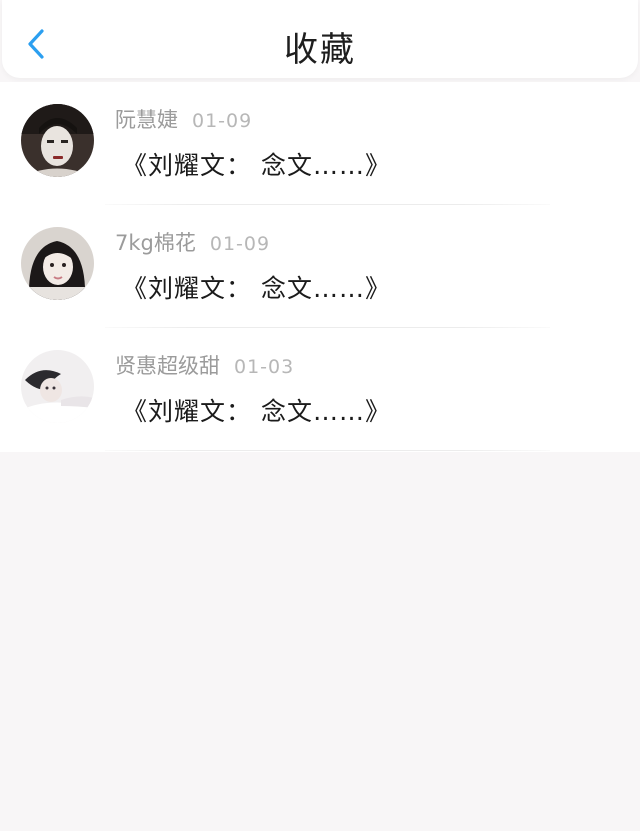  I want to click on item-meta: 贤惠超级甜 01-03, so click(204, 365).